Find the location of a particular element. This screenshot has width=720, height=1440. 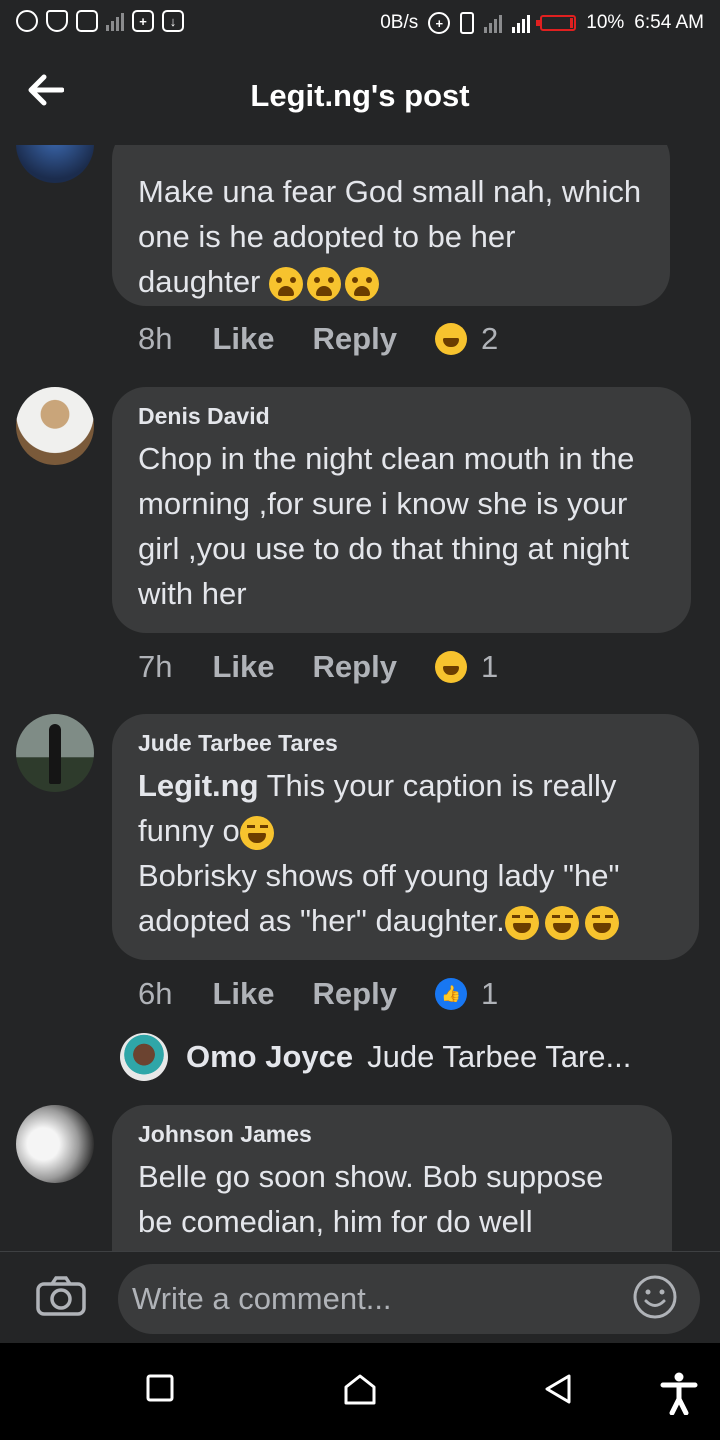

back-nav-button is located at coordinates (563, 1393).